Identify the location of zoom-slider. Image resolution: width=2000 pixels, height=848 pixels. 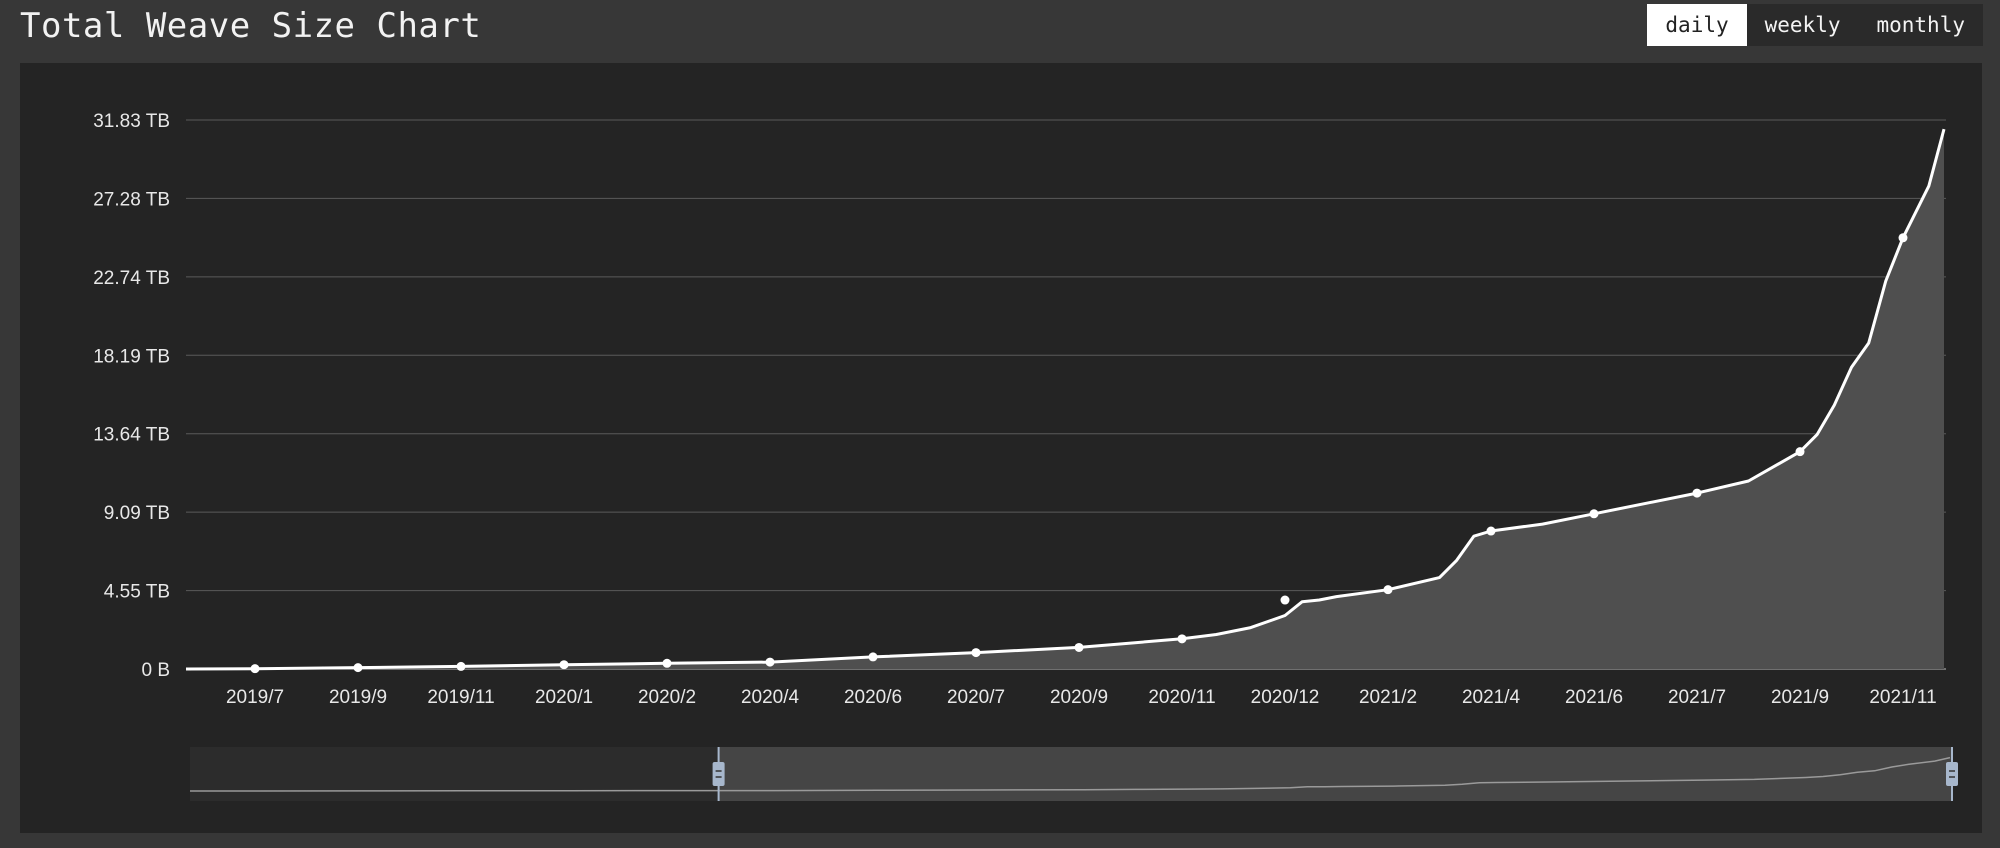
(1074, 774).